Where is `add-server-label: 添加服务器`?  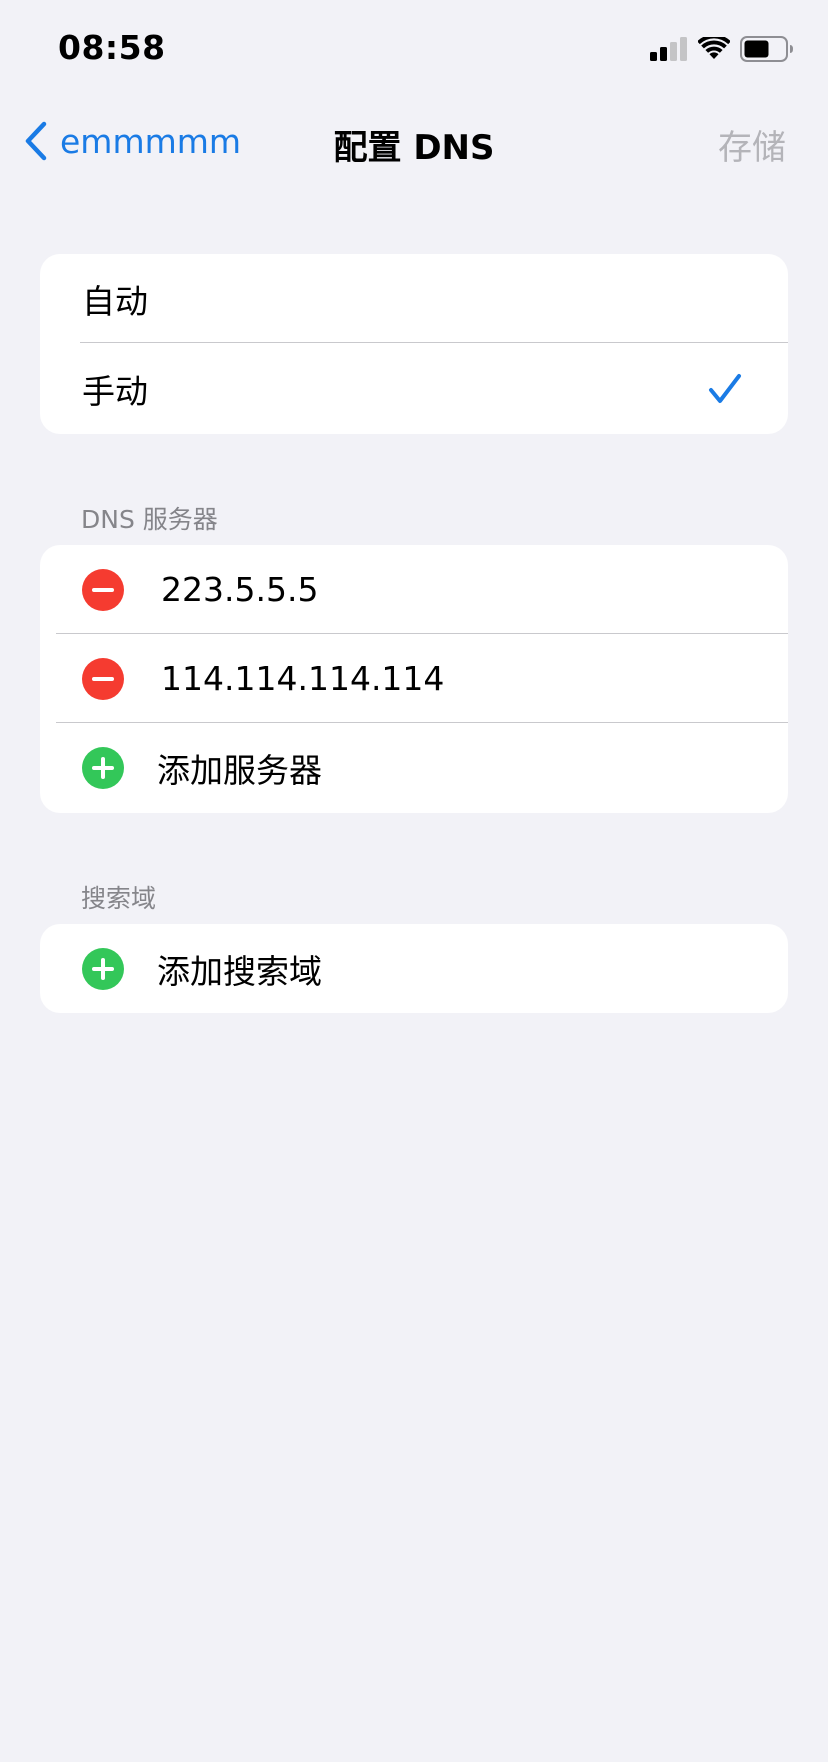
add-server-label: 添加服务器 is located at coordinates (239, 770).